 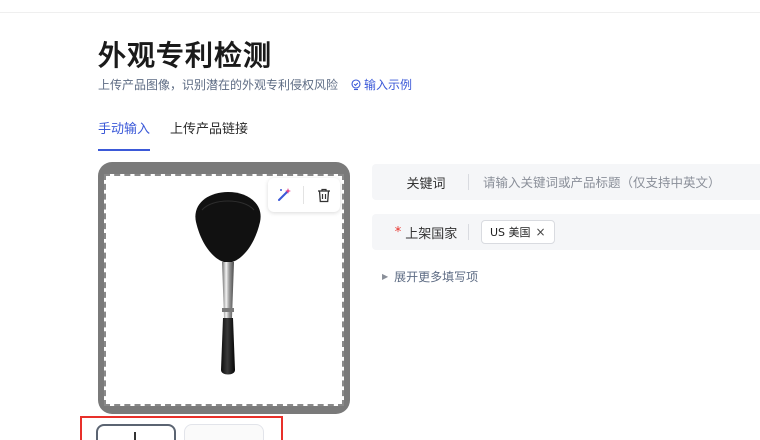 I want to click on keyword-field: 关键词, so click(x=566, y=182).